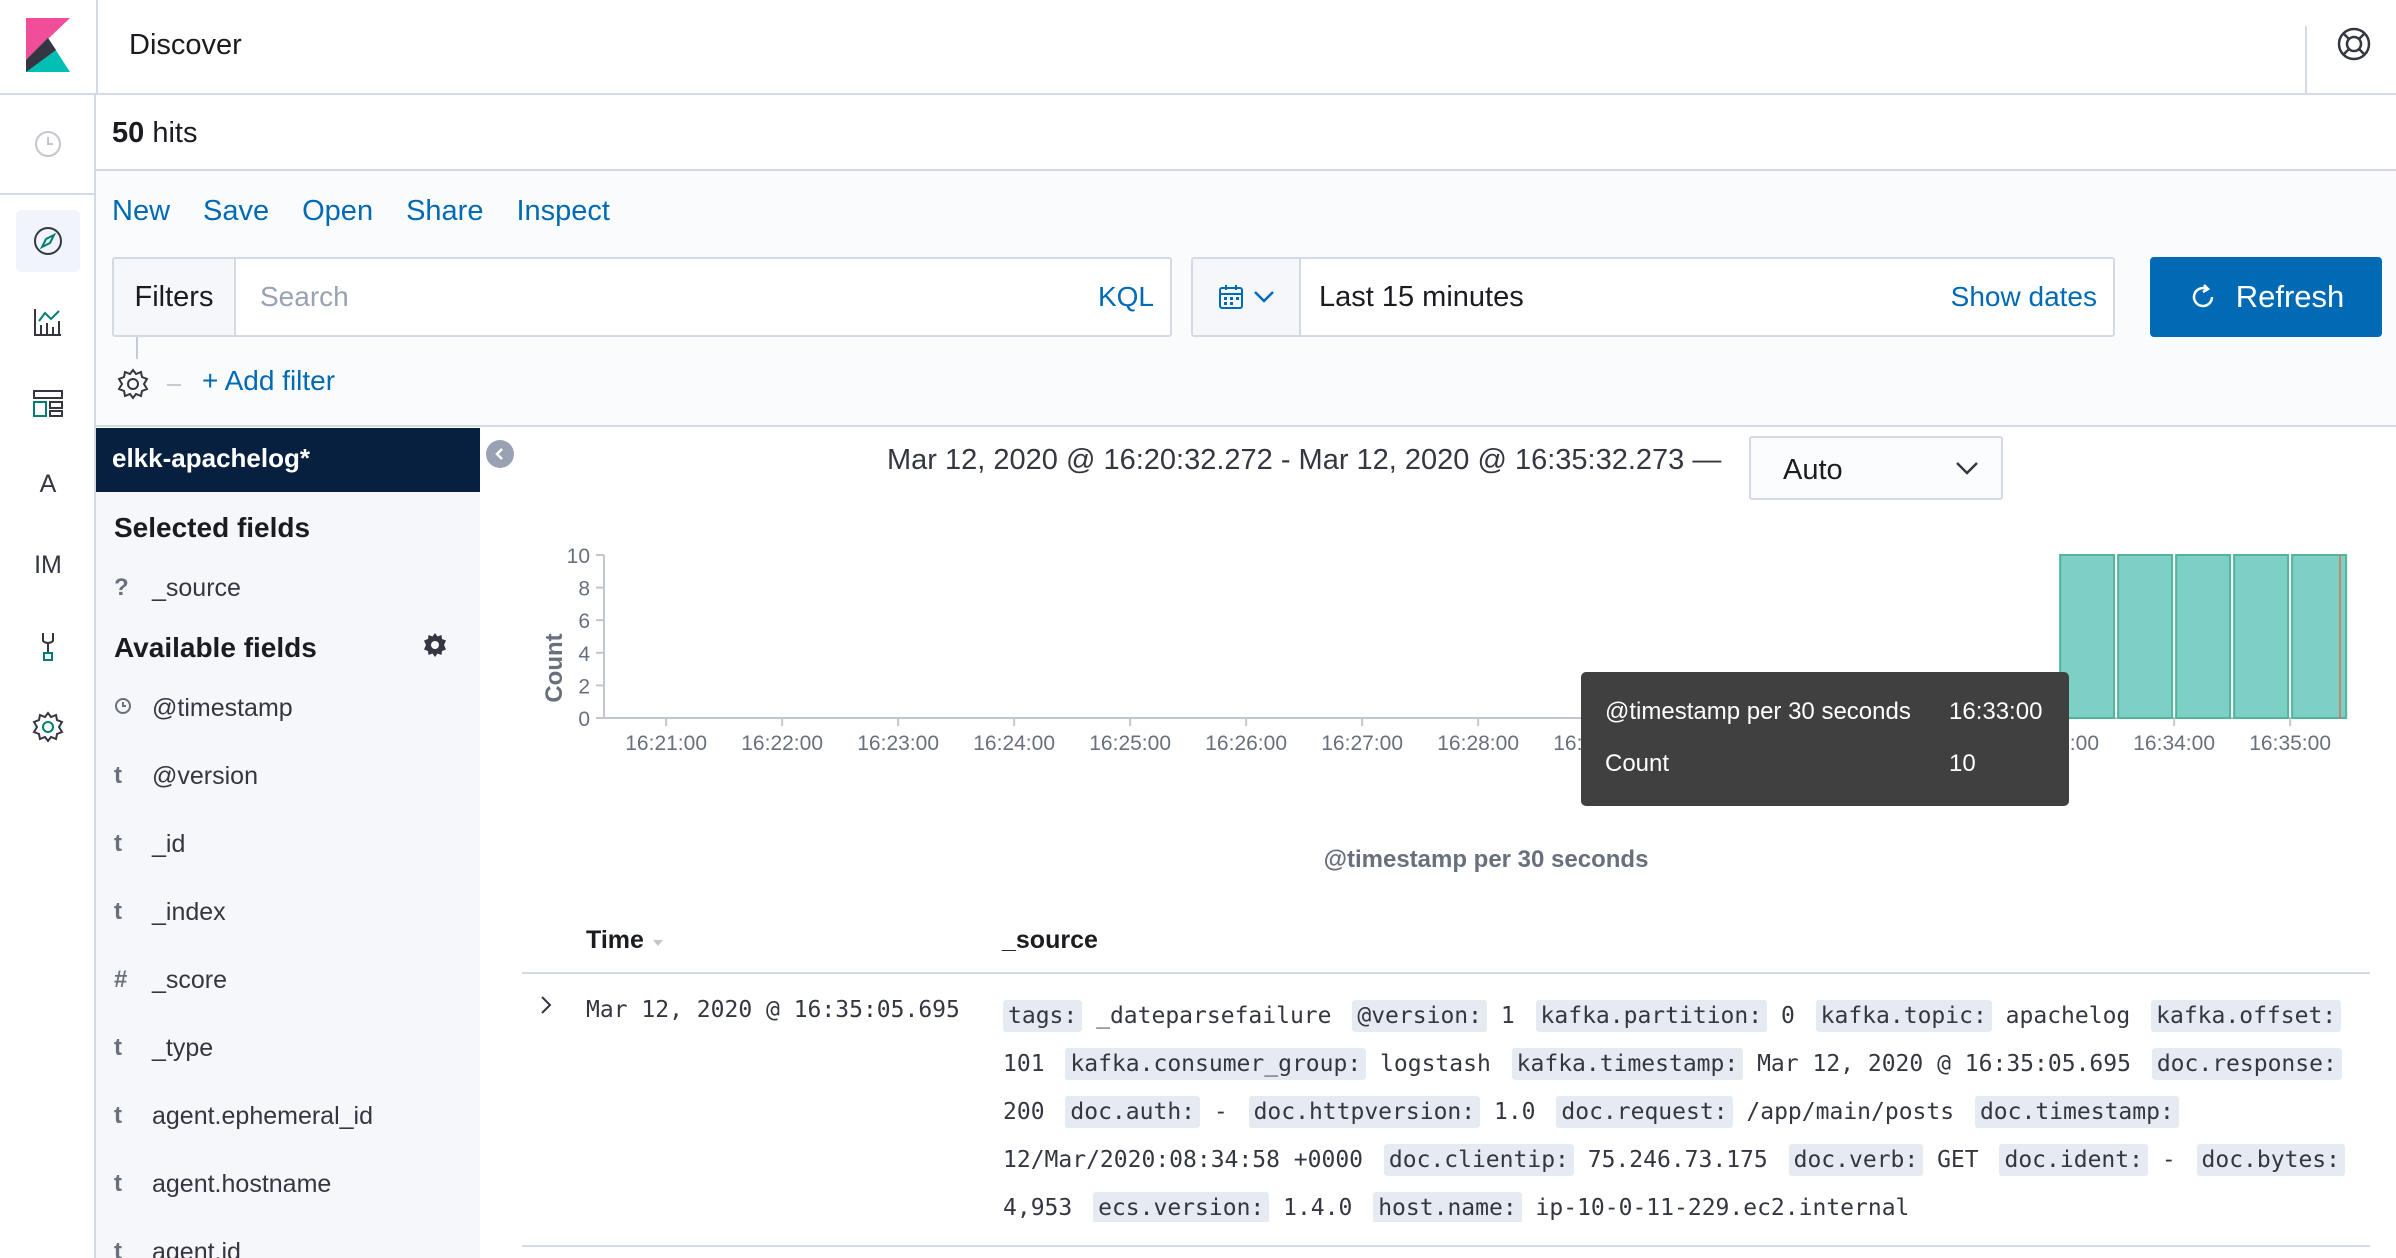  Describe the element at coordinates (1264, 297) in the screenshot. I see `chevron-down-icon` at that location.